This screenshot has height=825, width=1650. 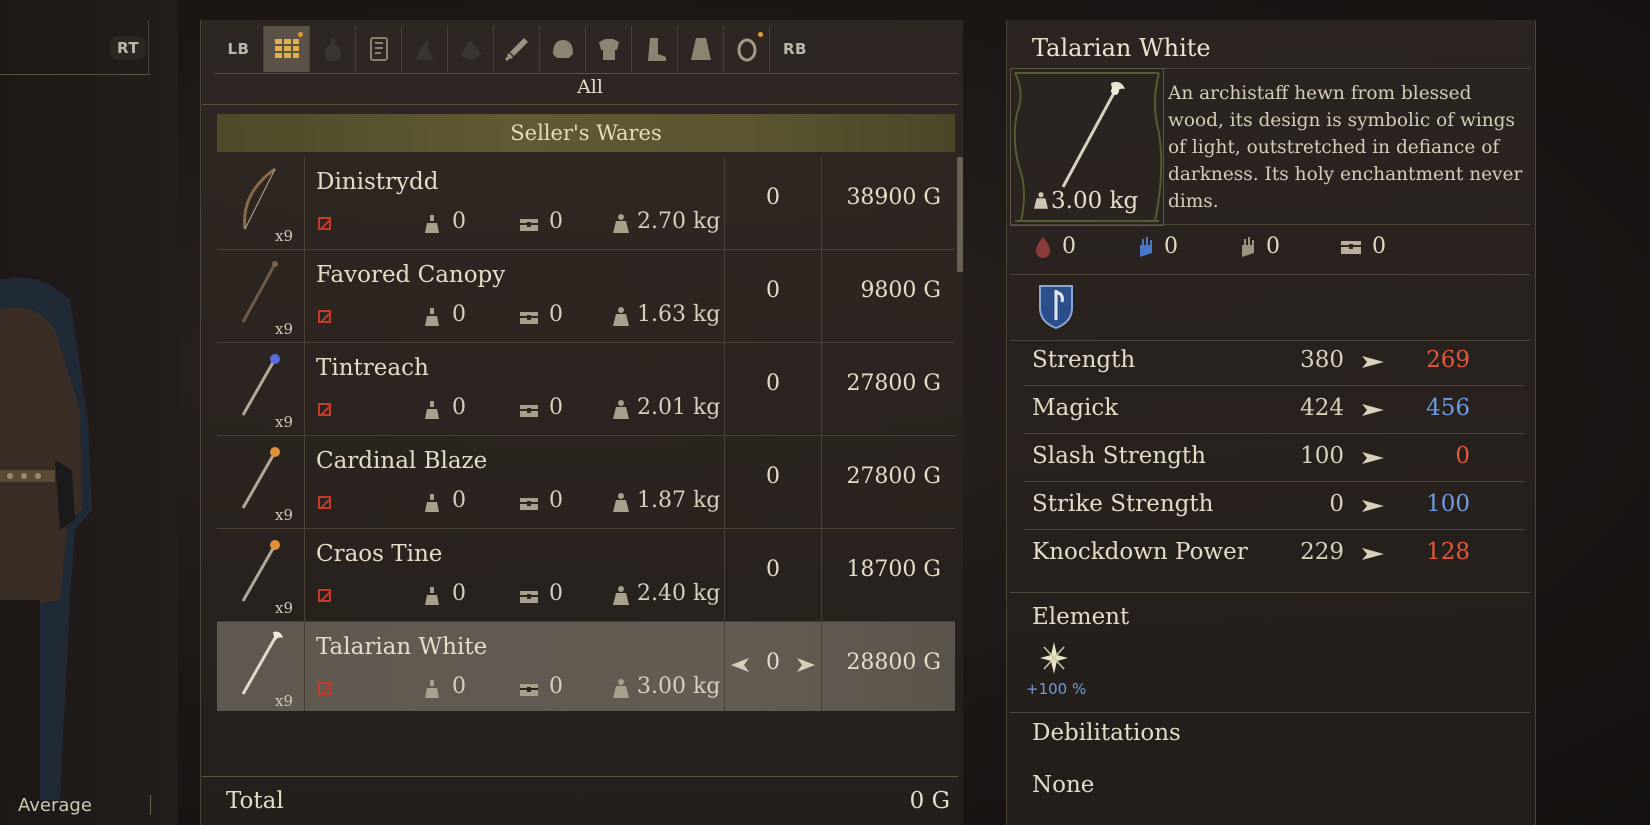 What do you see at coordinates (586, 575) in the screenshot?
I see `item-row: x9 Craos Tine 0 0 2.40 kg 0 18700 G` at bounding box center [586, 575].